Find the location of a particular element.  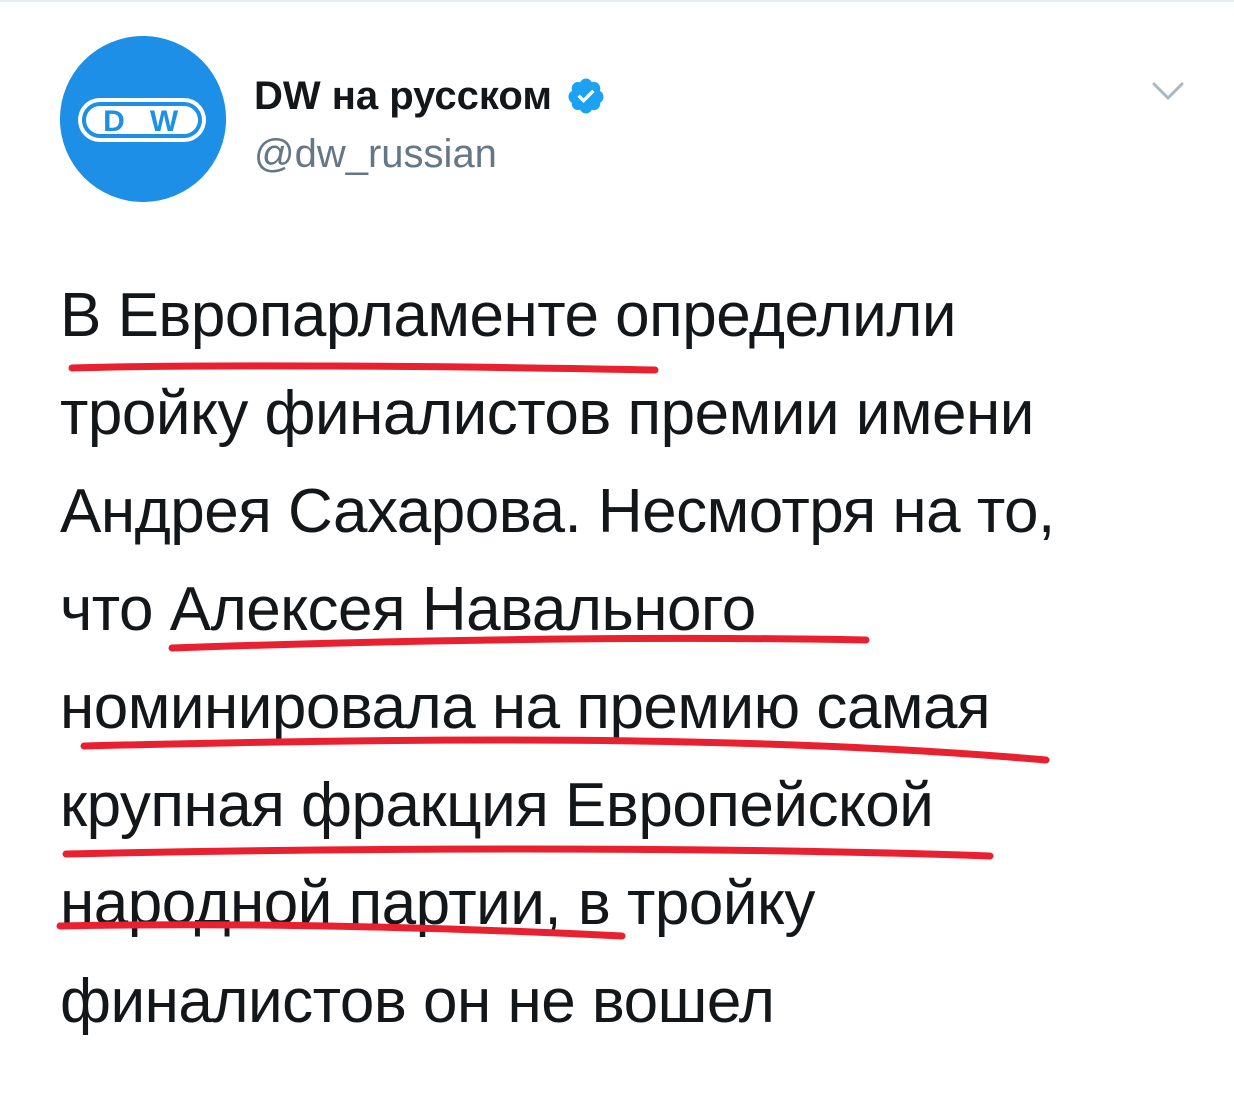

tweet-text-line: номинировала на премию самая is located at coordinates (525, 707).